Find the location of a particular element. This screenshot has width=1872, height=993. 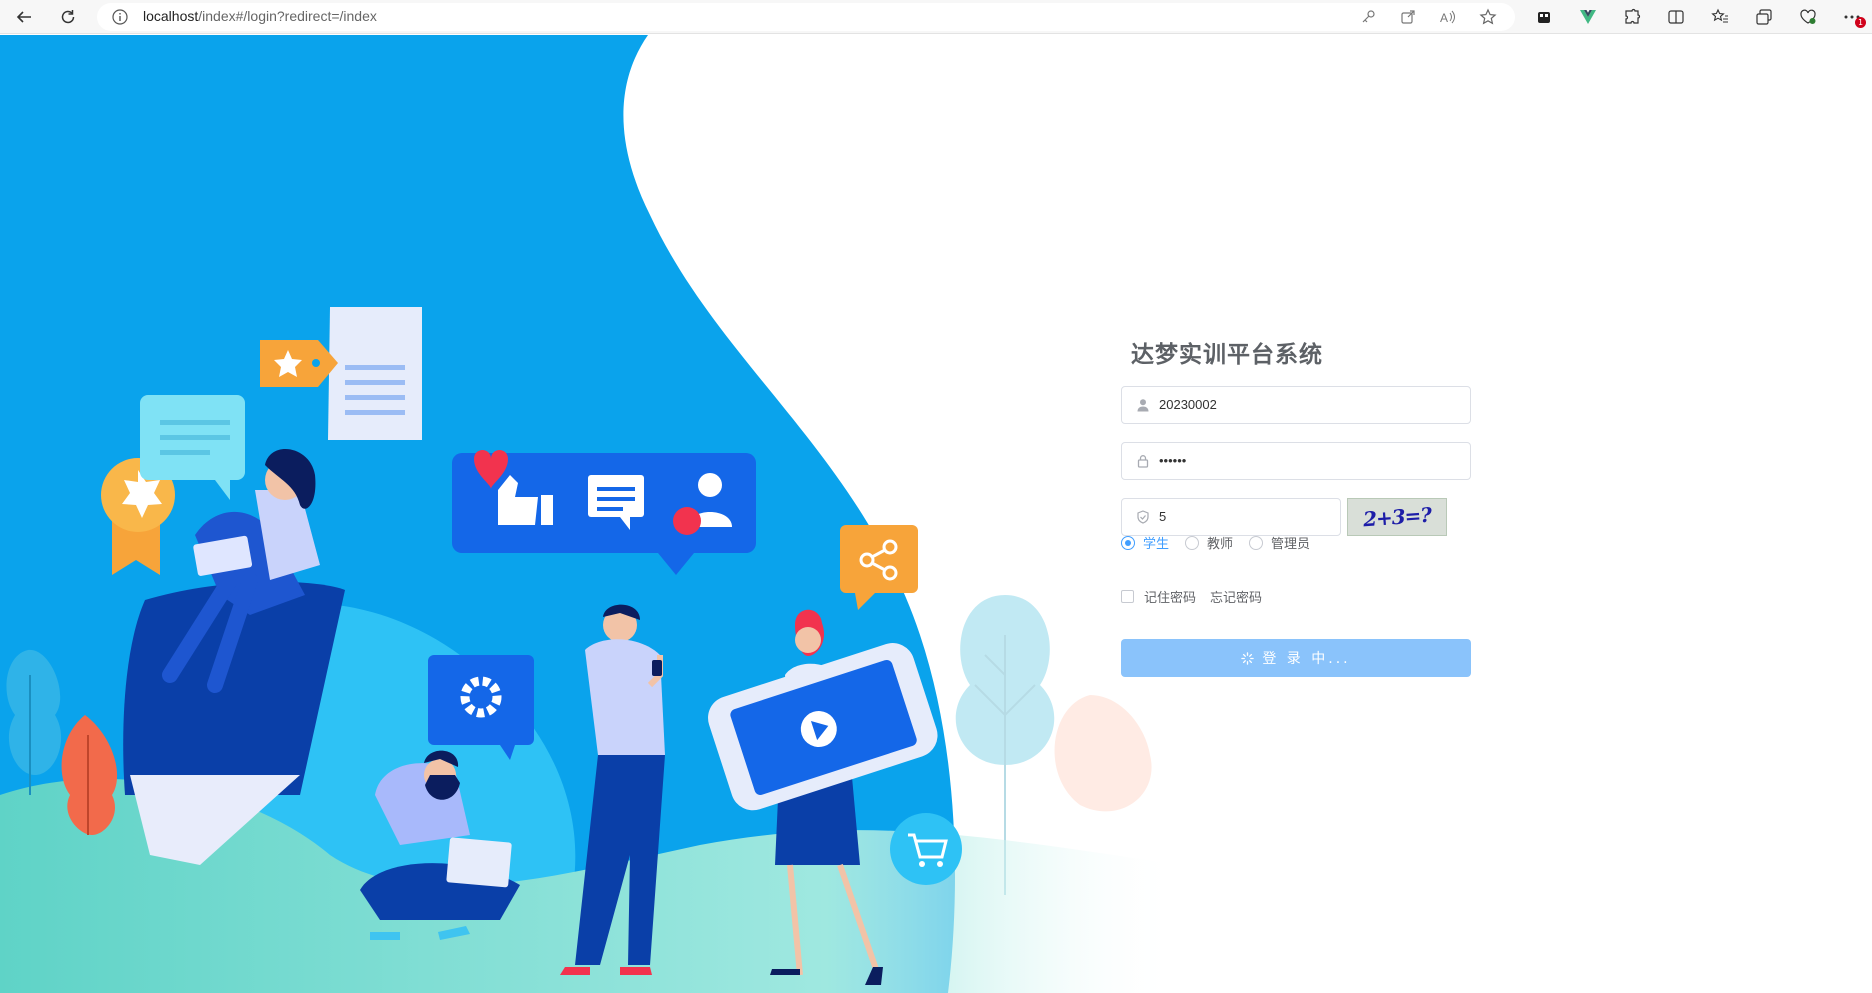

pale-tree-faded is located at coordinates (1103, 753).